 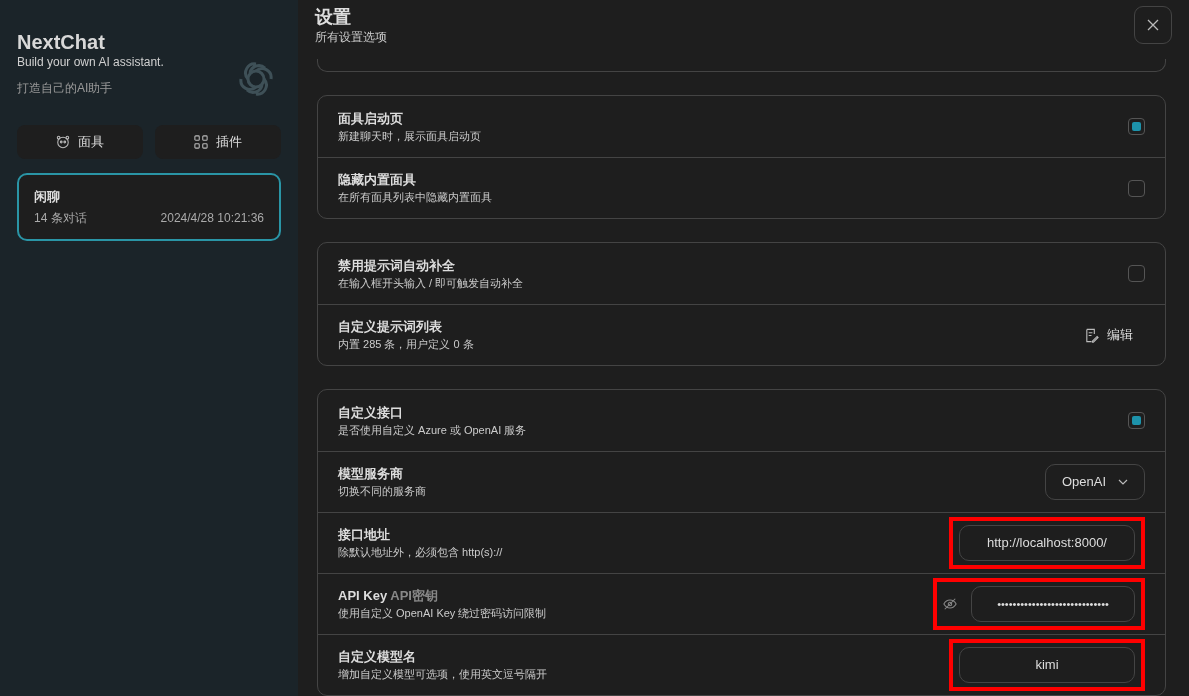 What do you see at coordinates (390, 327) in the screenshot?
I see `setting-title: 自定义提示词列表` at bounding box center [390, 327].